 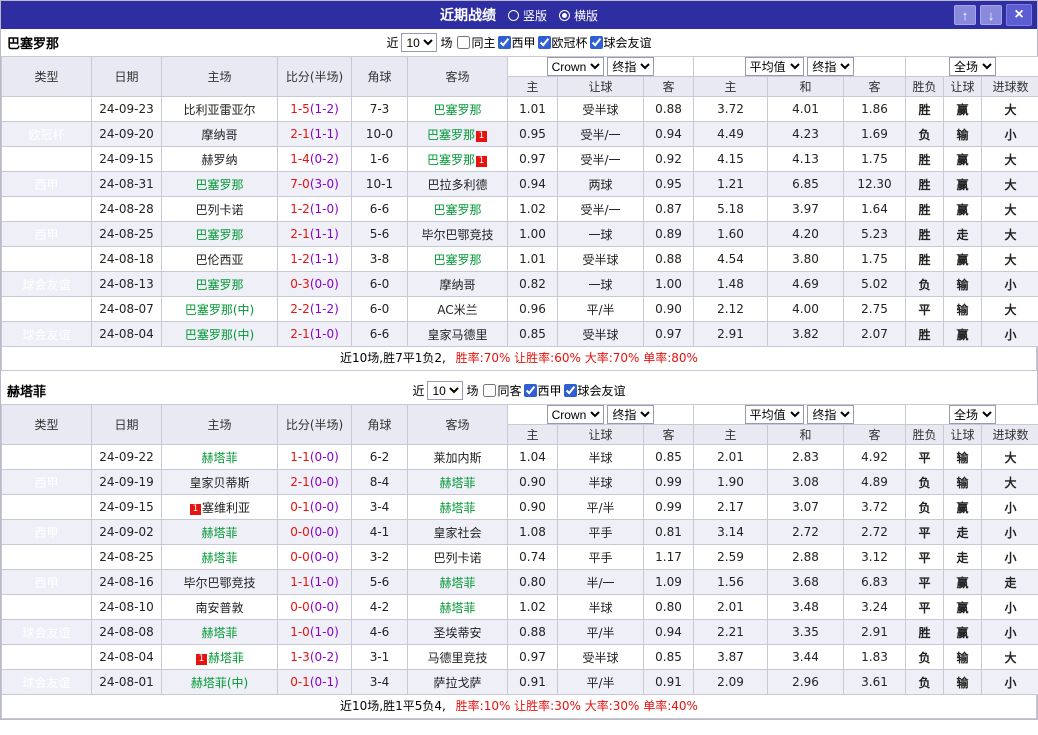 What do you see at coordinates (562, 42) in the screenshot?
I see `filter-checkbox-欧冠杯: 欧冠杯` at bounding box center [562, 42].